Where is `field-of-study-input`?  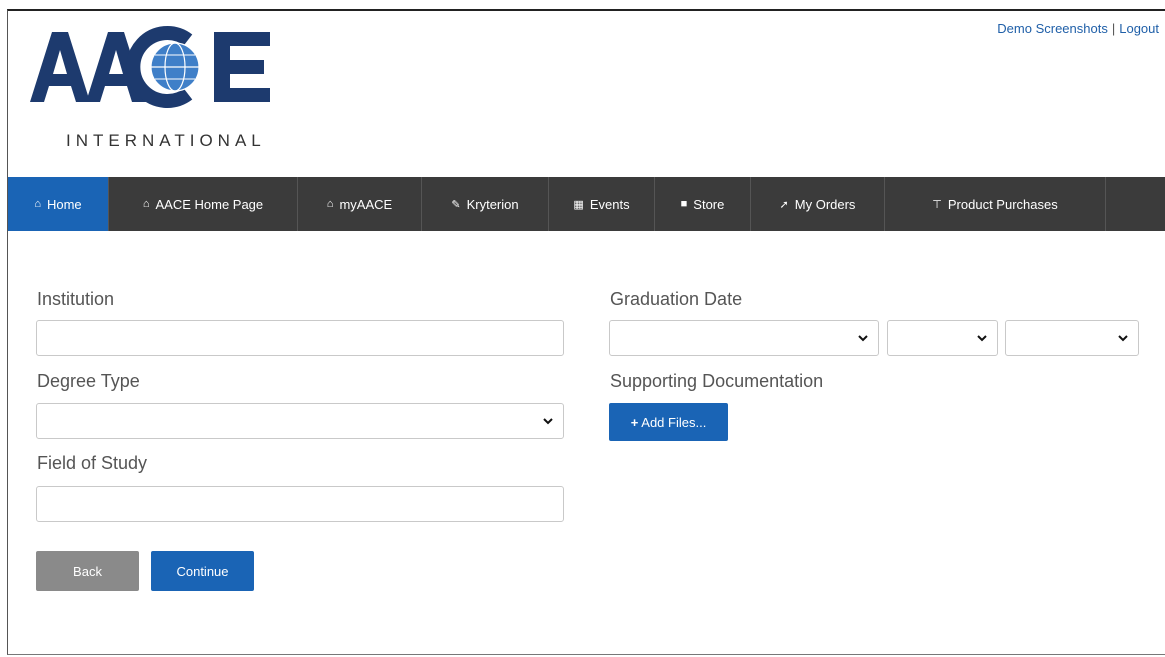 field-of-study-input is located at coordinates (300, 504).